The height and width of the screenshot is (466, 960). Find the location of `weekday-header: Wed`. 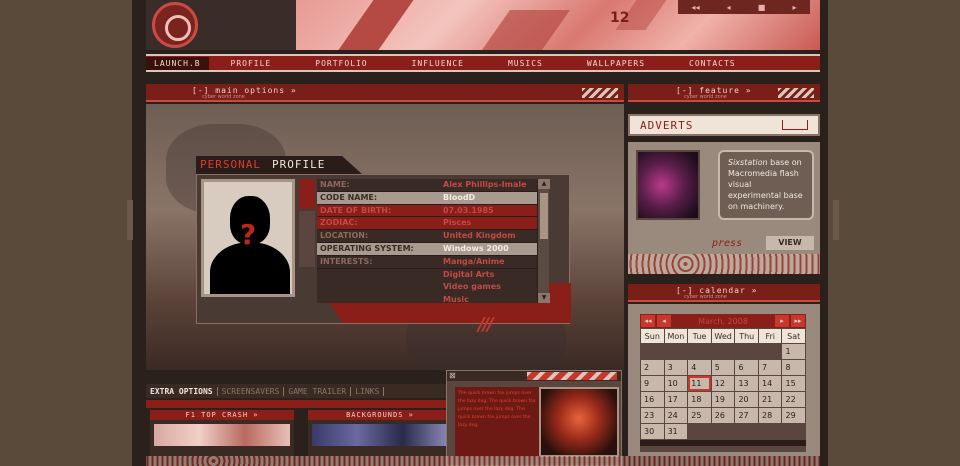

weekday-header: Wed is located at coordinates (723, 336).